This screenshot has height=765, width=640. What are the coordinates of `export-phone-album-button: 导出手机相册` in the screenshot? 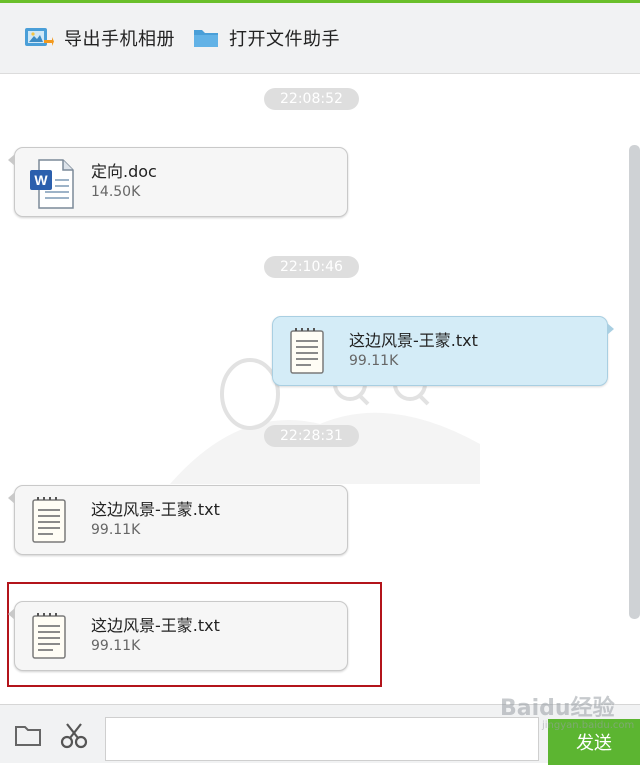 It's located at (99, 38).